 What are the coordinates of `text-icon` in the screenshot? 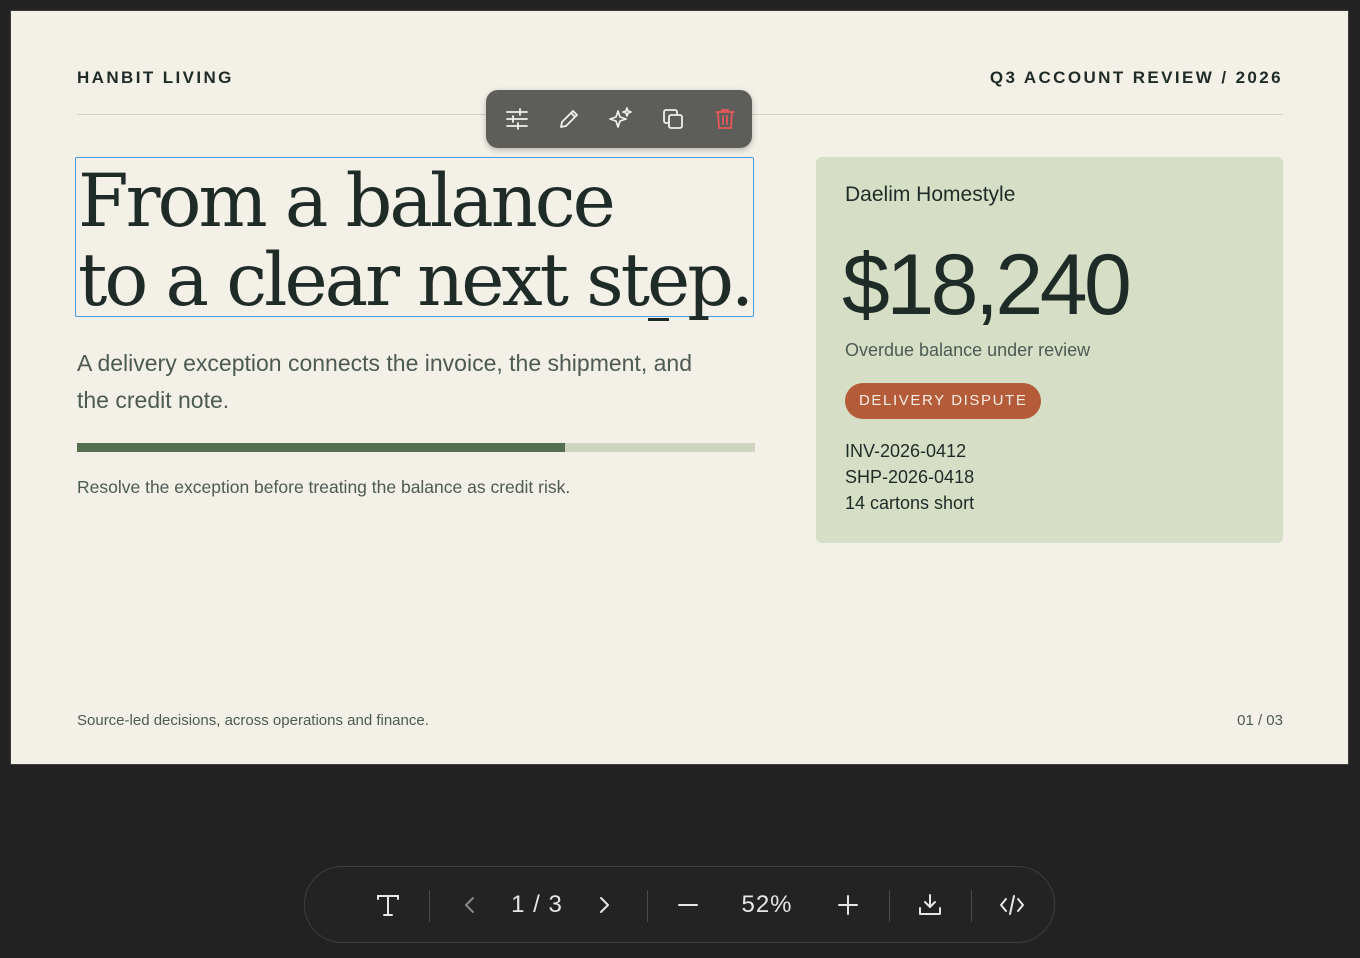 It's located at (388, 905).